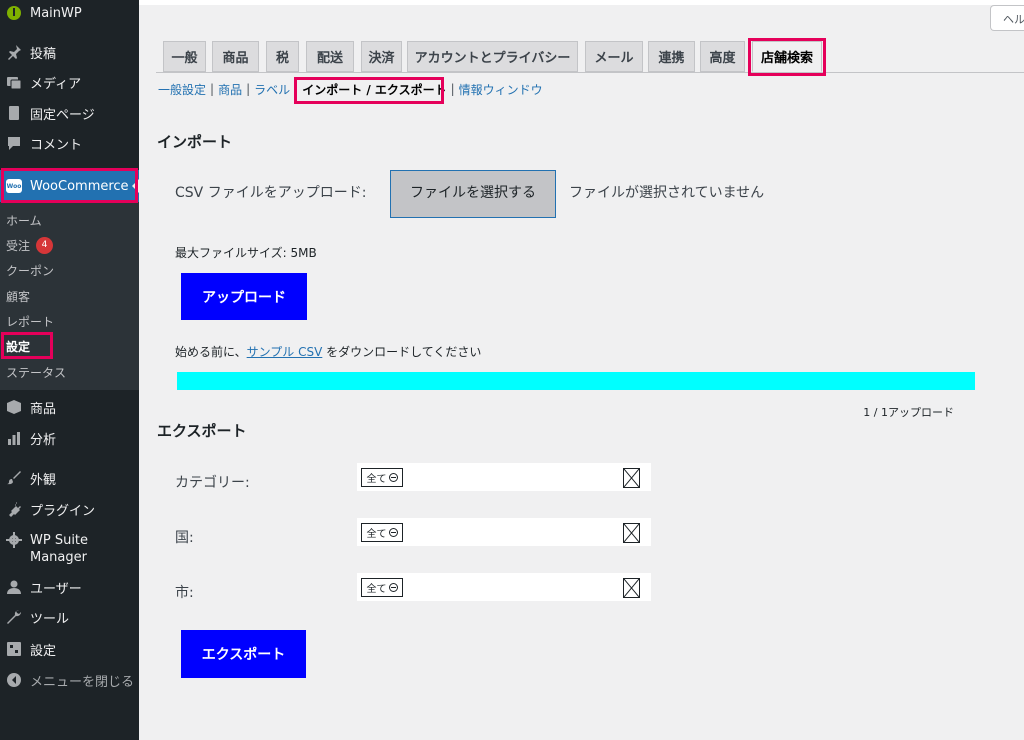 This screenshot has width=1024, height=740. I want to click on sample-csv-note: 始める前に、サンプル CSV をダウンロードしてください, so click(328, 351).